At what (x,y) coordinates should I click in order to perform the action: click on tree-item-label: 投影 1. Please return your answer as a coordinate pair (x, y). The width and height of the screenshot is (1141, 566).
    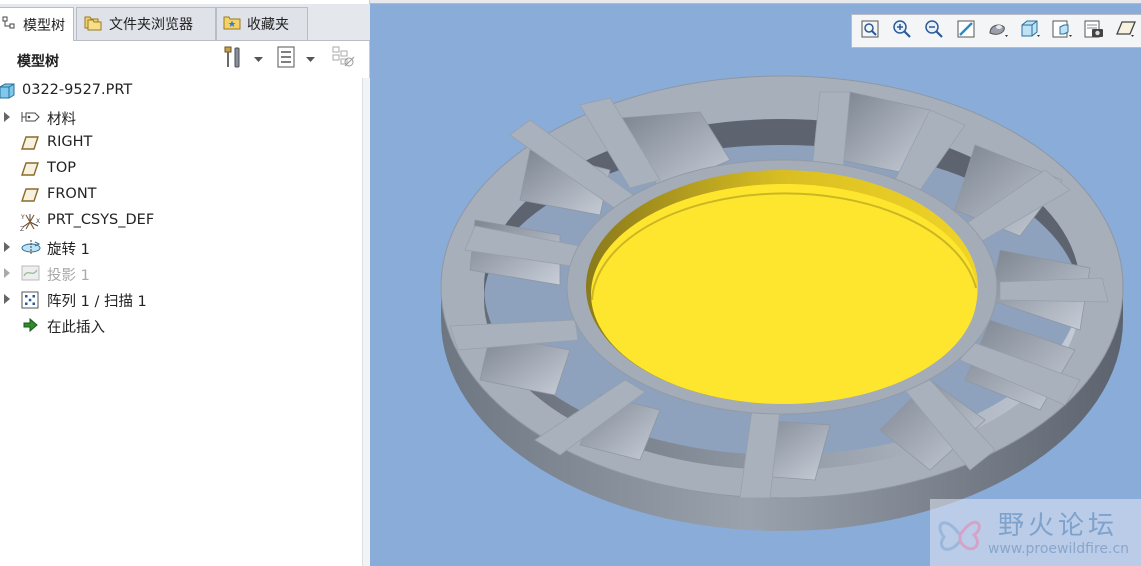
    Looking at the image, I should click on (68, 276).